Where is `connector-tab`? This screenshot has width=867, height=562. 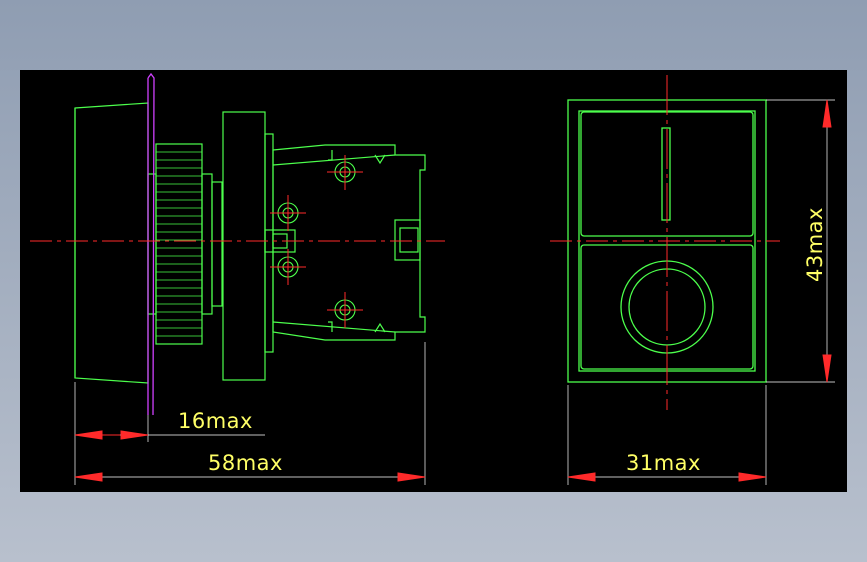 connector-tab is located at coordinates (407, 240).